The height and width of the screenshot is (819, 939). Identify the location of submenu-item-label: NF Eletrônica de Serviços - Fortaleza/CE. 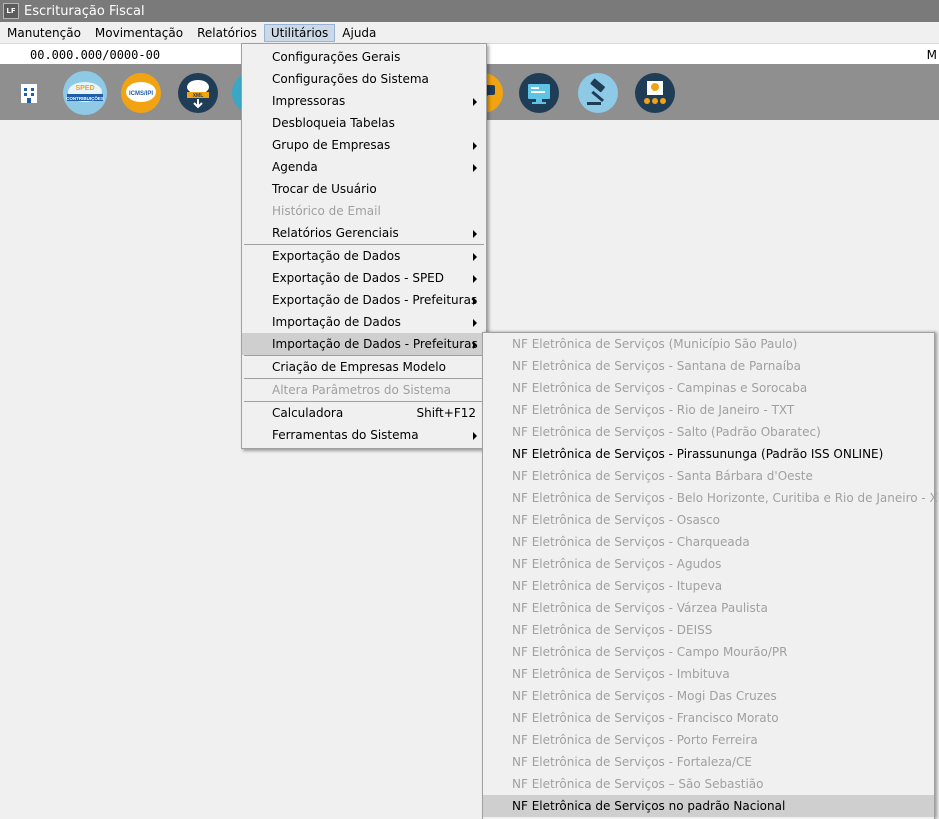
(632, 762).